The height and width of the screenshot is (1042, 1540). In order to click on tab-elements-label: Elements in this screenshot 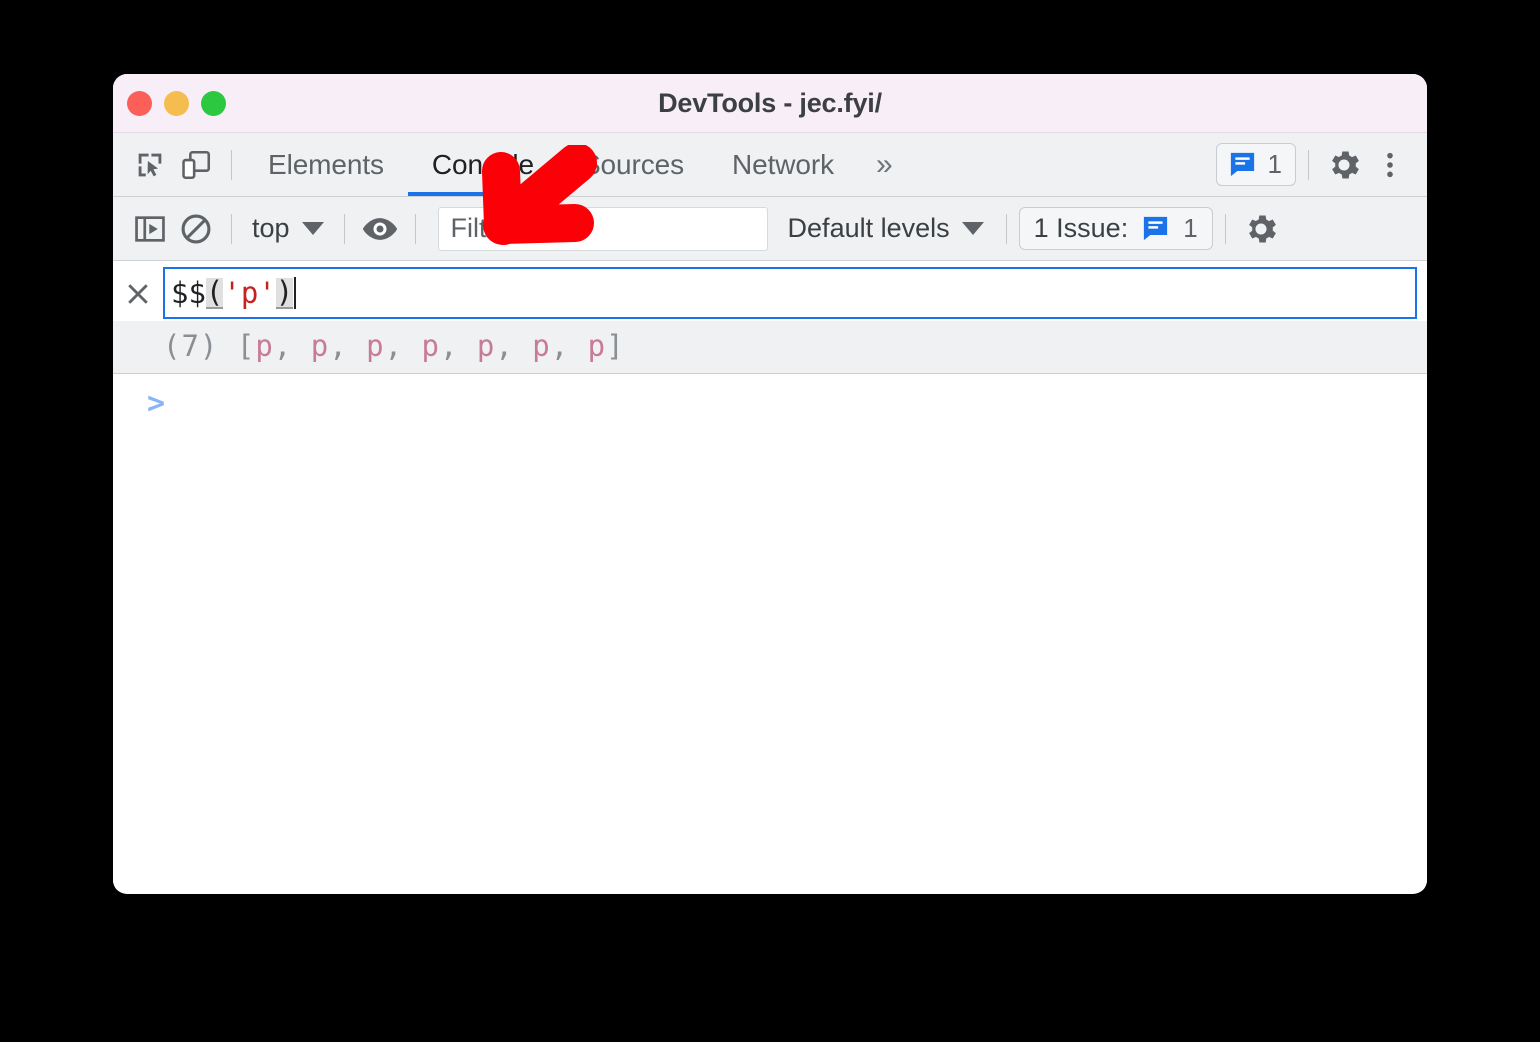, I will do `click(326, 164)`.